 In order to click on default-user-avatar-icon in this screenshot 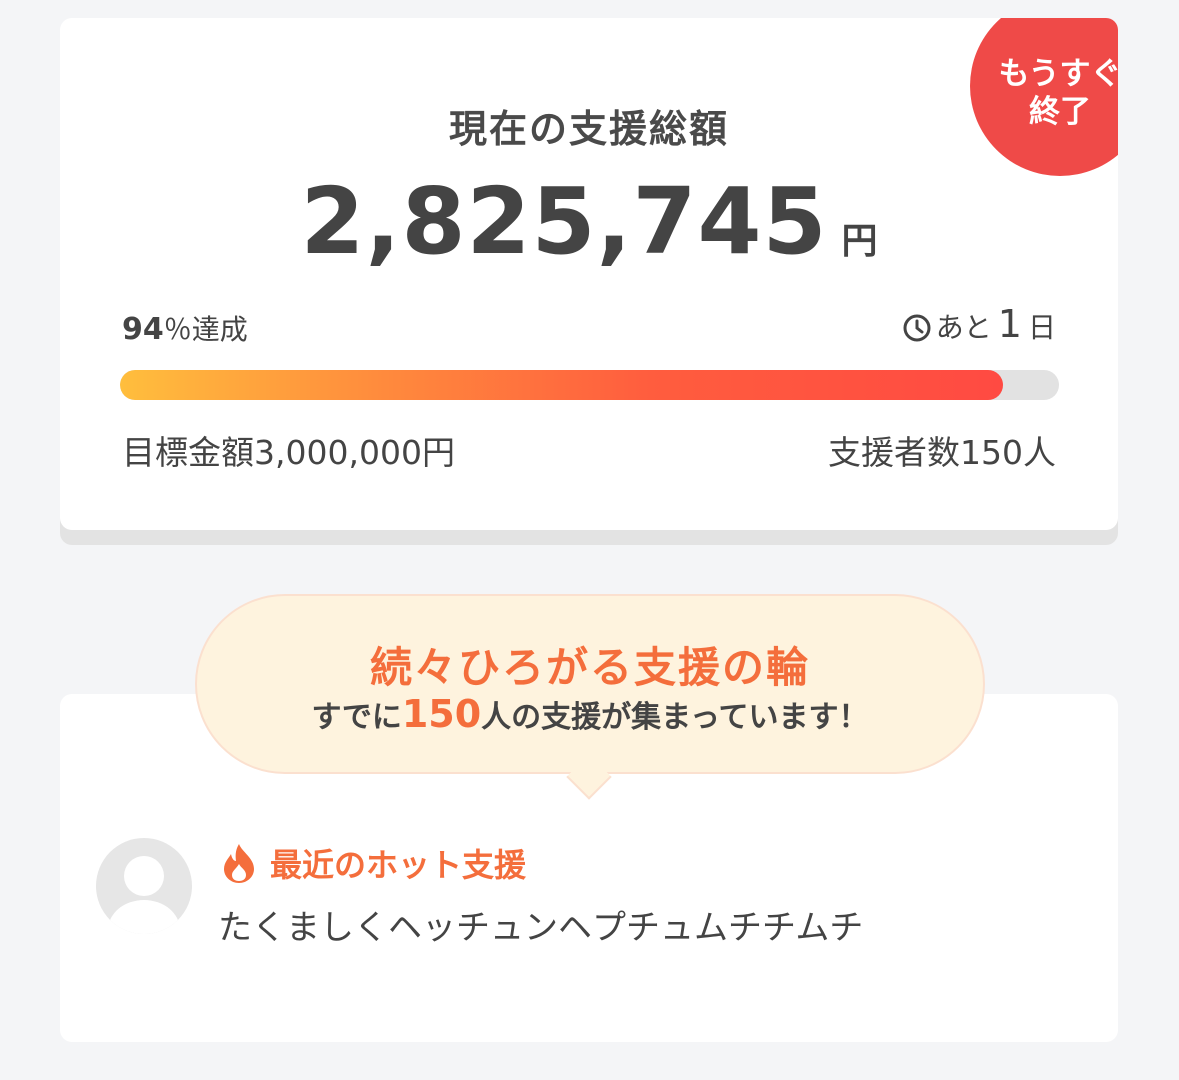, I will do `click(144, 886)`.